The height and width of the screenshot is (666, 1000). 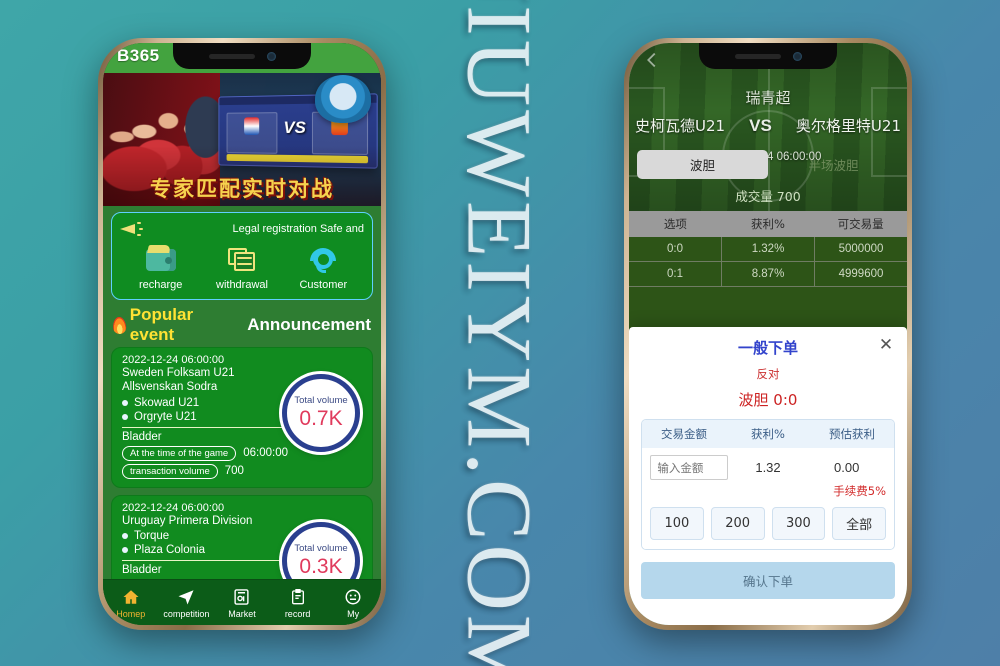 I want to click on total-volume-label: Total volume, so click(x=321, y=400).